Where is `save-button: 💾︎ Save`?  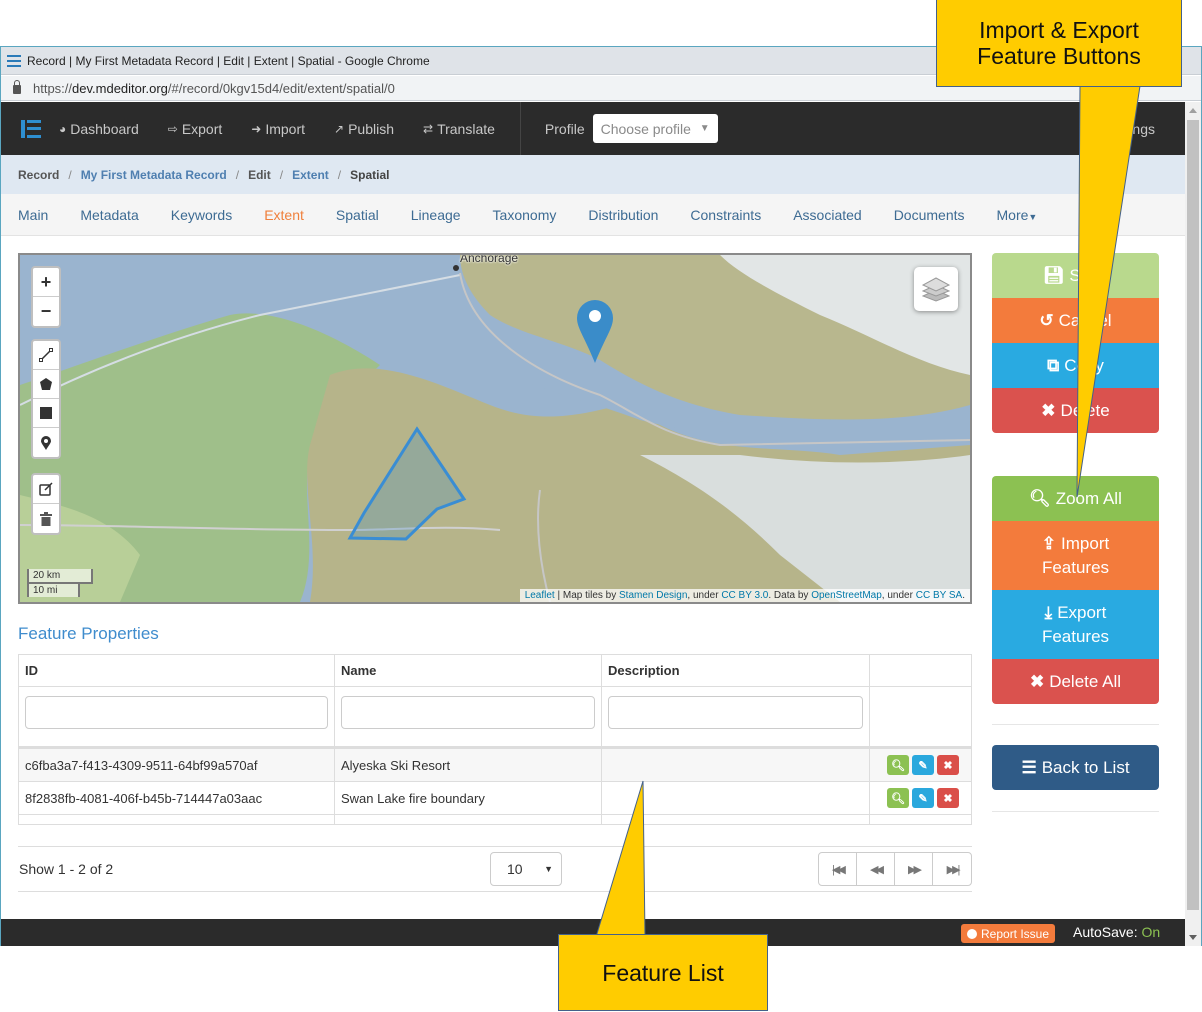 save-button: 💾︎ Save is located at coordinates (1075, 275).